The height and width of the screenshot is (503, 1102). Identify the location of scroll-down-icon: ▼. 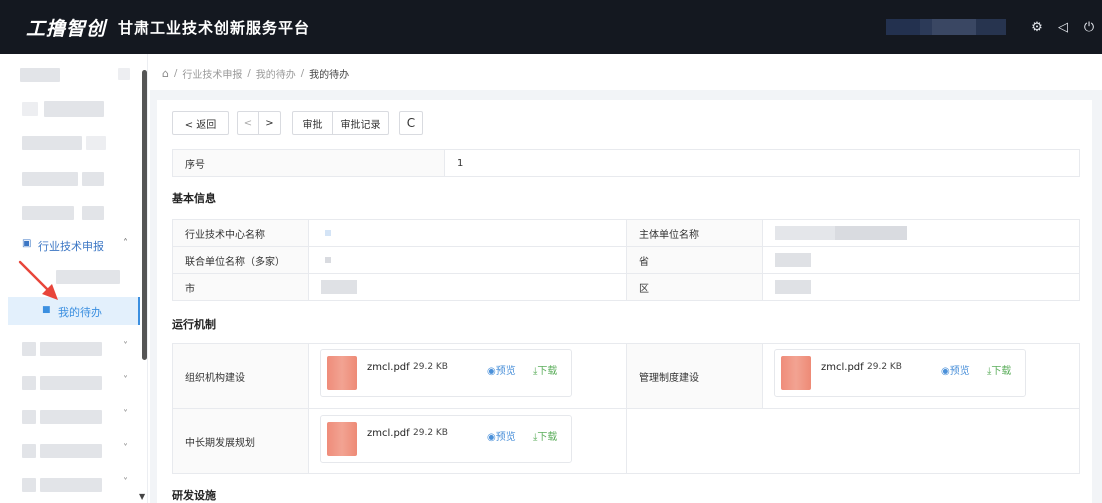
(142, 496).